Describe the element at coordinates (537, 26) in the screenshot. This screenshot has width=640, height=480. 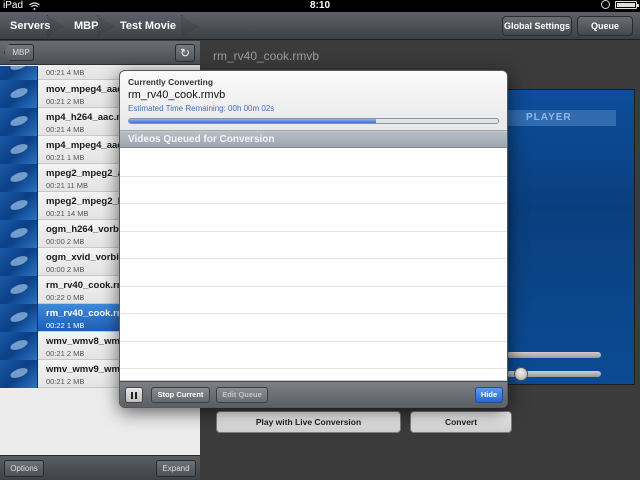
I see `global-settings-button: Global Settings` at that location.